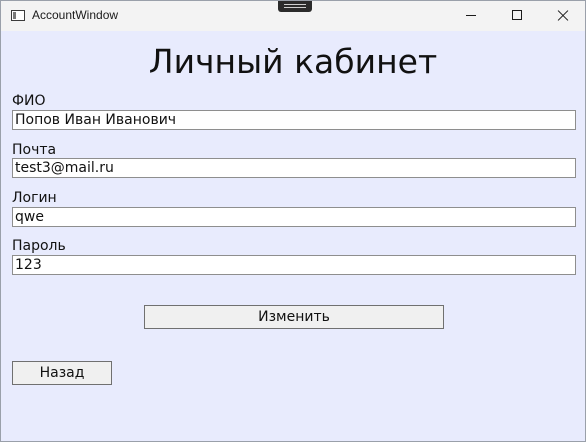  Describe the element at coordinates (294, 217) in the screenshot. I see `login-field` at that location.